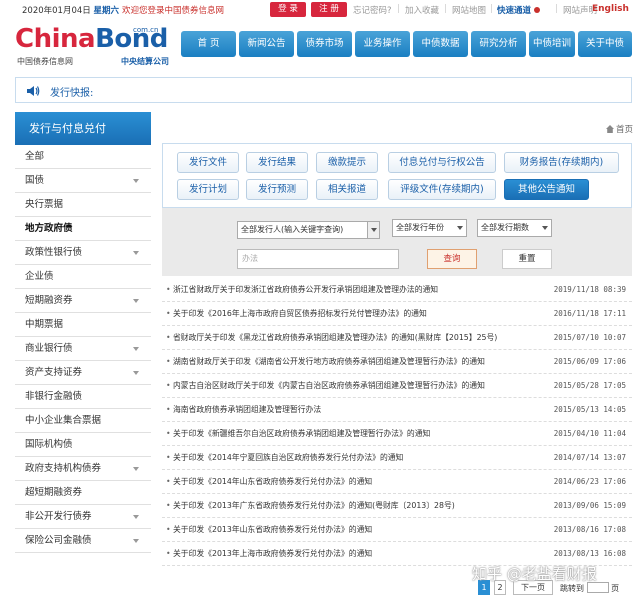  I want to click on sidebar-item: 政策性银行债, so click(83, 253).